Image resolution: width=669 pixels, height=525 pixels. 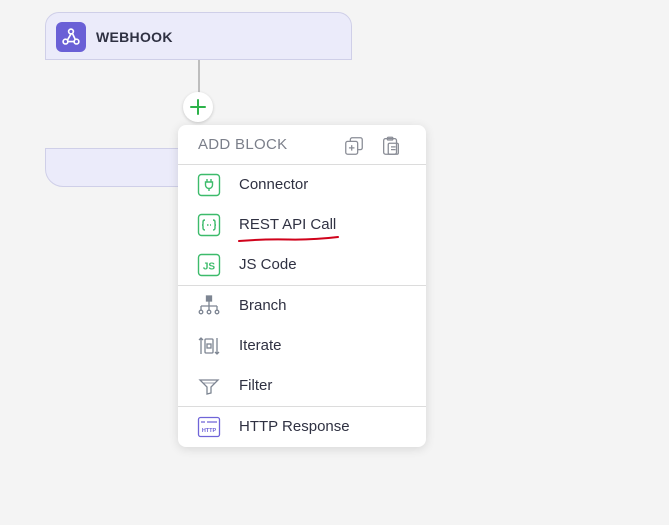 I want to click on add-block-button, so click(x=198, y=107).